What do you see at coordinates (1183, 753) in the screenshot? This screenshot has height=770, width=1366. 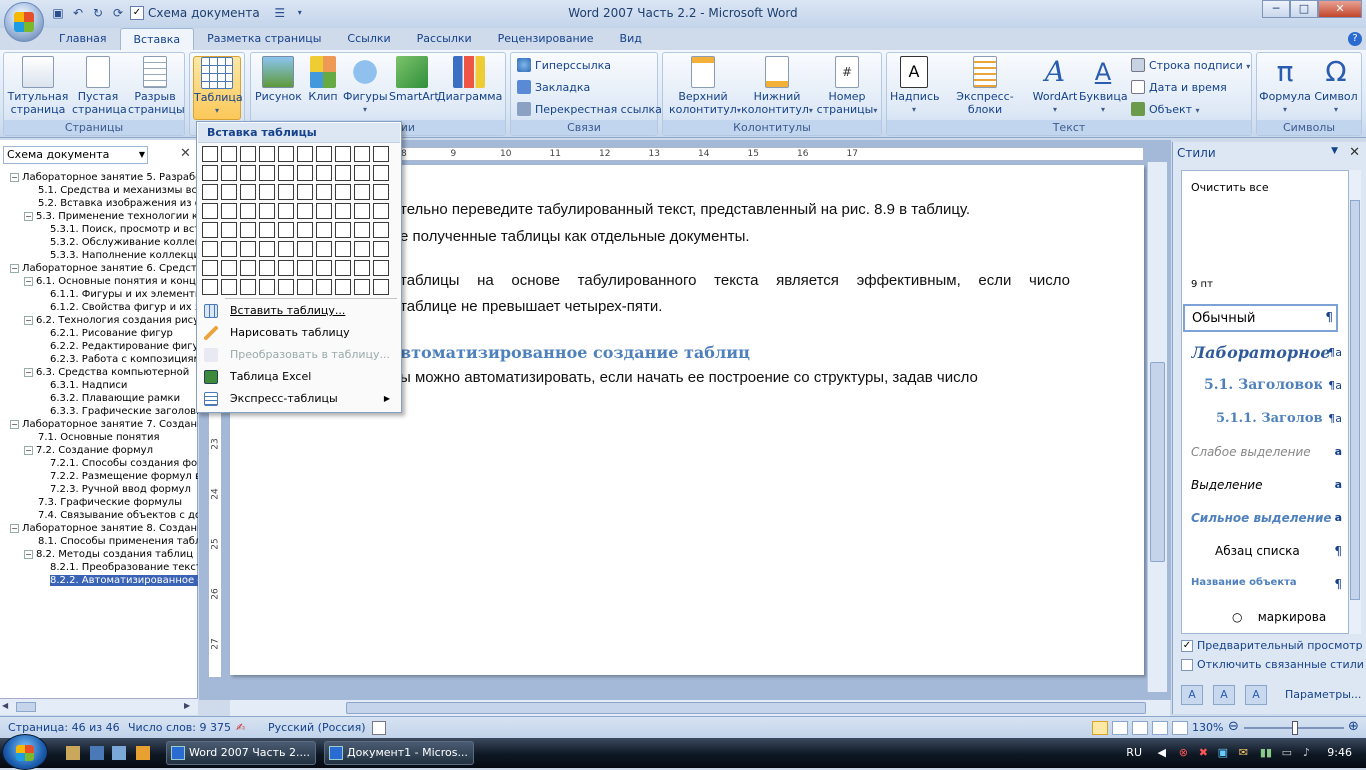 I see `tray-security-icon: ⊗` at bounding box center [1183, 753].